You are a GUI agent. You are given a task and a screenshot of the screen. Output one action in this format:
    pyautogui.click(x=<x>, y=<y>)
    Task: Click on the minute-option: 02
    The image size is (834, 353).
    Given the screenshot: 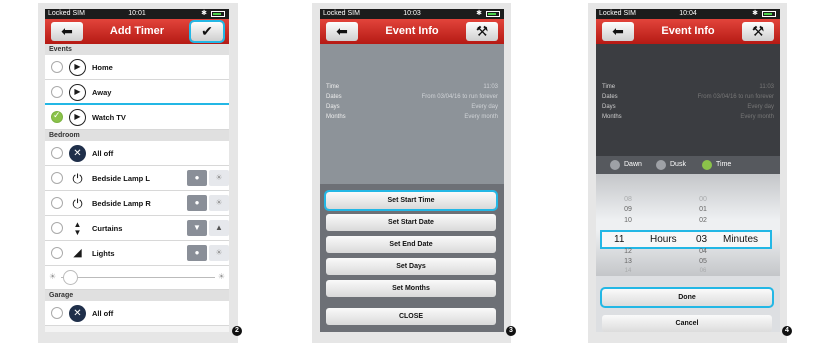 What is the action you would take?
    pyautogui.click(x=703, y=220)
    